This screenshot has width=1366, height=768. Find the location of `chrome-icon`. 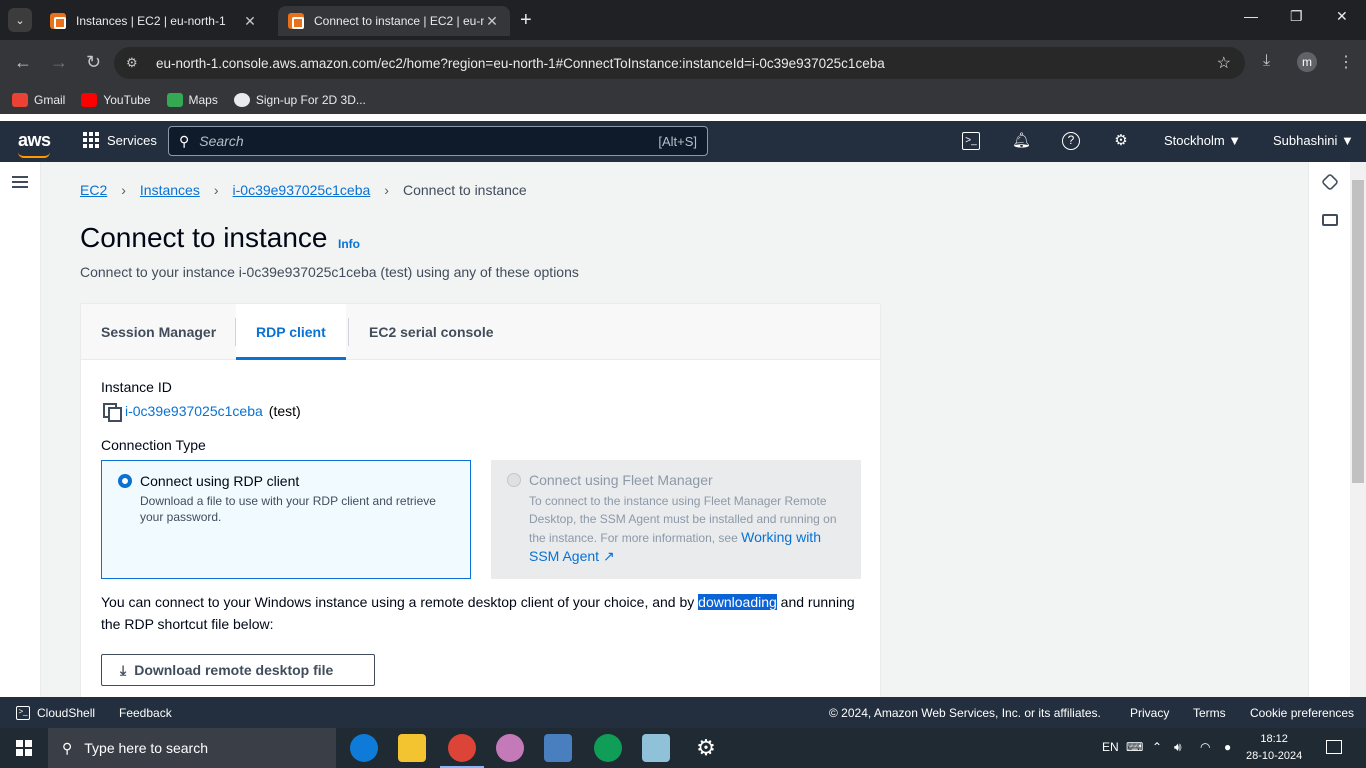

chrome-icon is located at coordinates (462, 748).